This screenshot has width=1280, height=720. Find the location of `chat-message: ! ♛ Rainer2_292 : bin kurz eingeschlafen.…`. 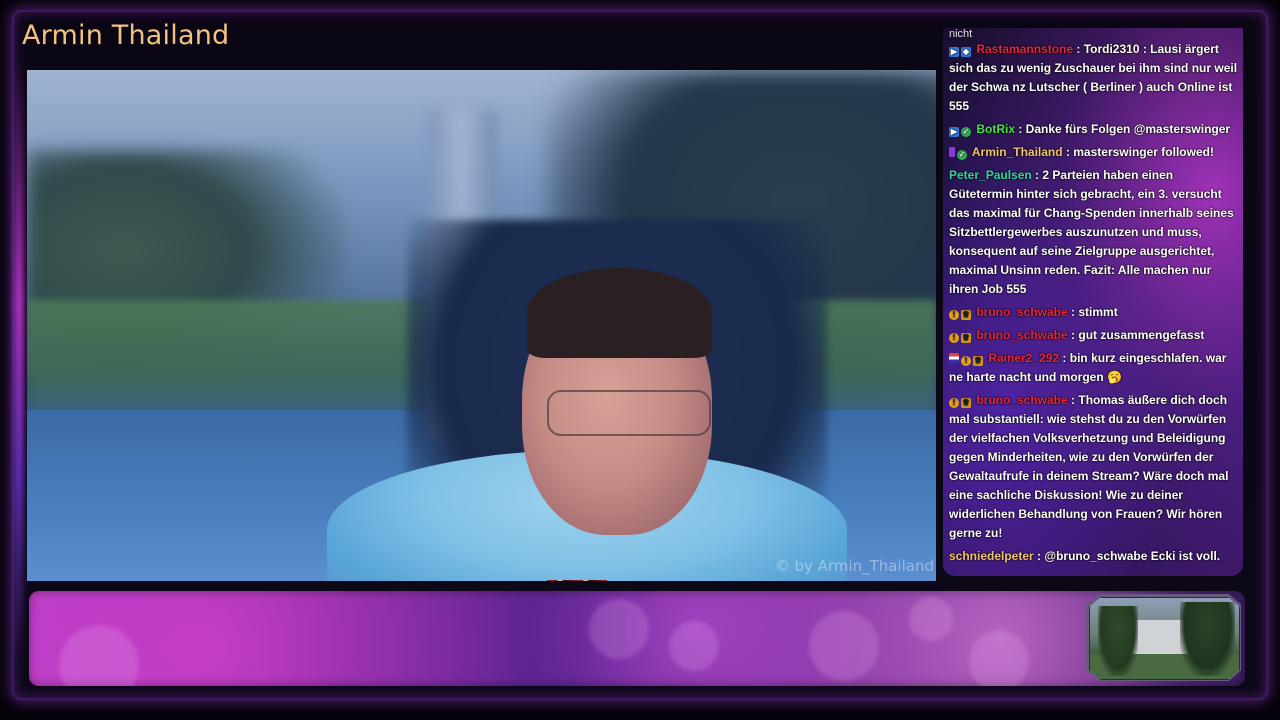

chat-message: ! ♛ Rainer2_292 : bin kurz eingeschlafen.… is located at coordinates (1094, 368).